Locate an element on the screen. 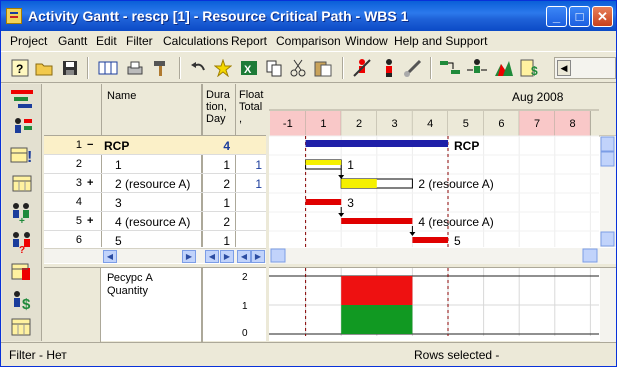 The height and width of the screenshot is (367, 617). app-icon is located at coordinates (14, 16).